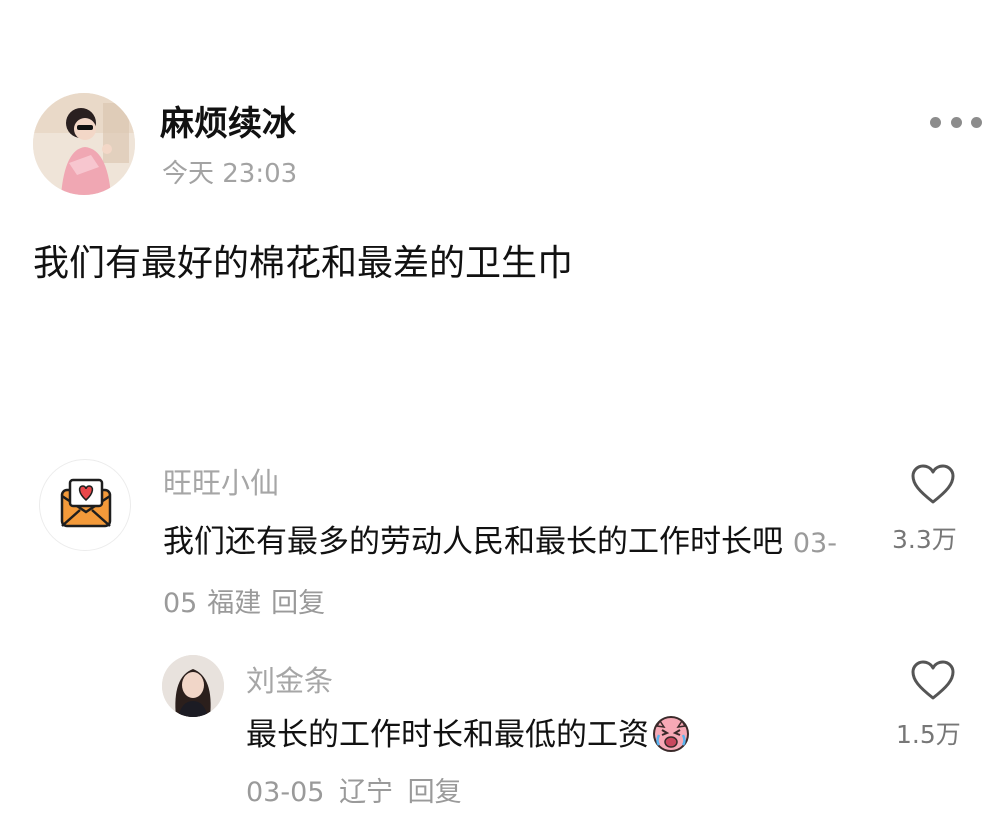 The image size is (1000, 840). What do you see at coordinates (221, 483) in the screenshot?
I see `commenter-name: 旺旺小仙` at bounding box center [221, 483].